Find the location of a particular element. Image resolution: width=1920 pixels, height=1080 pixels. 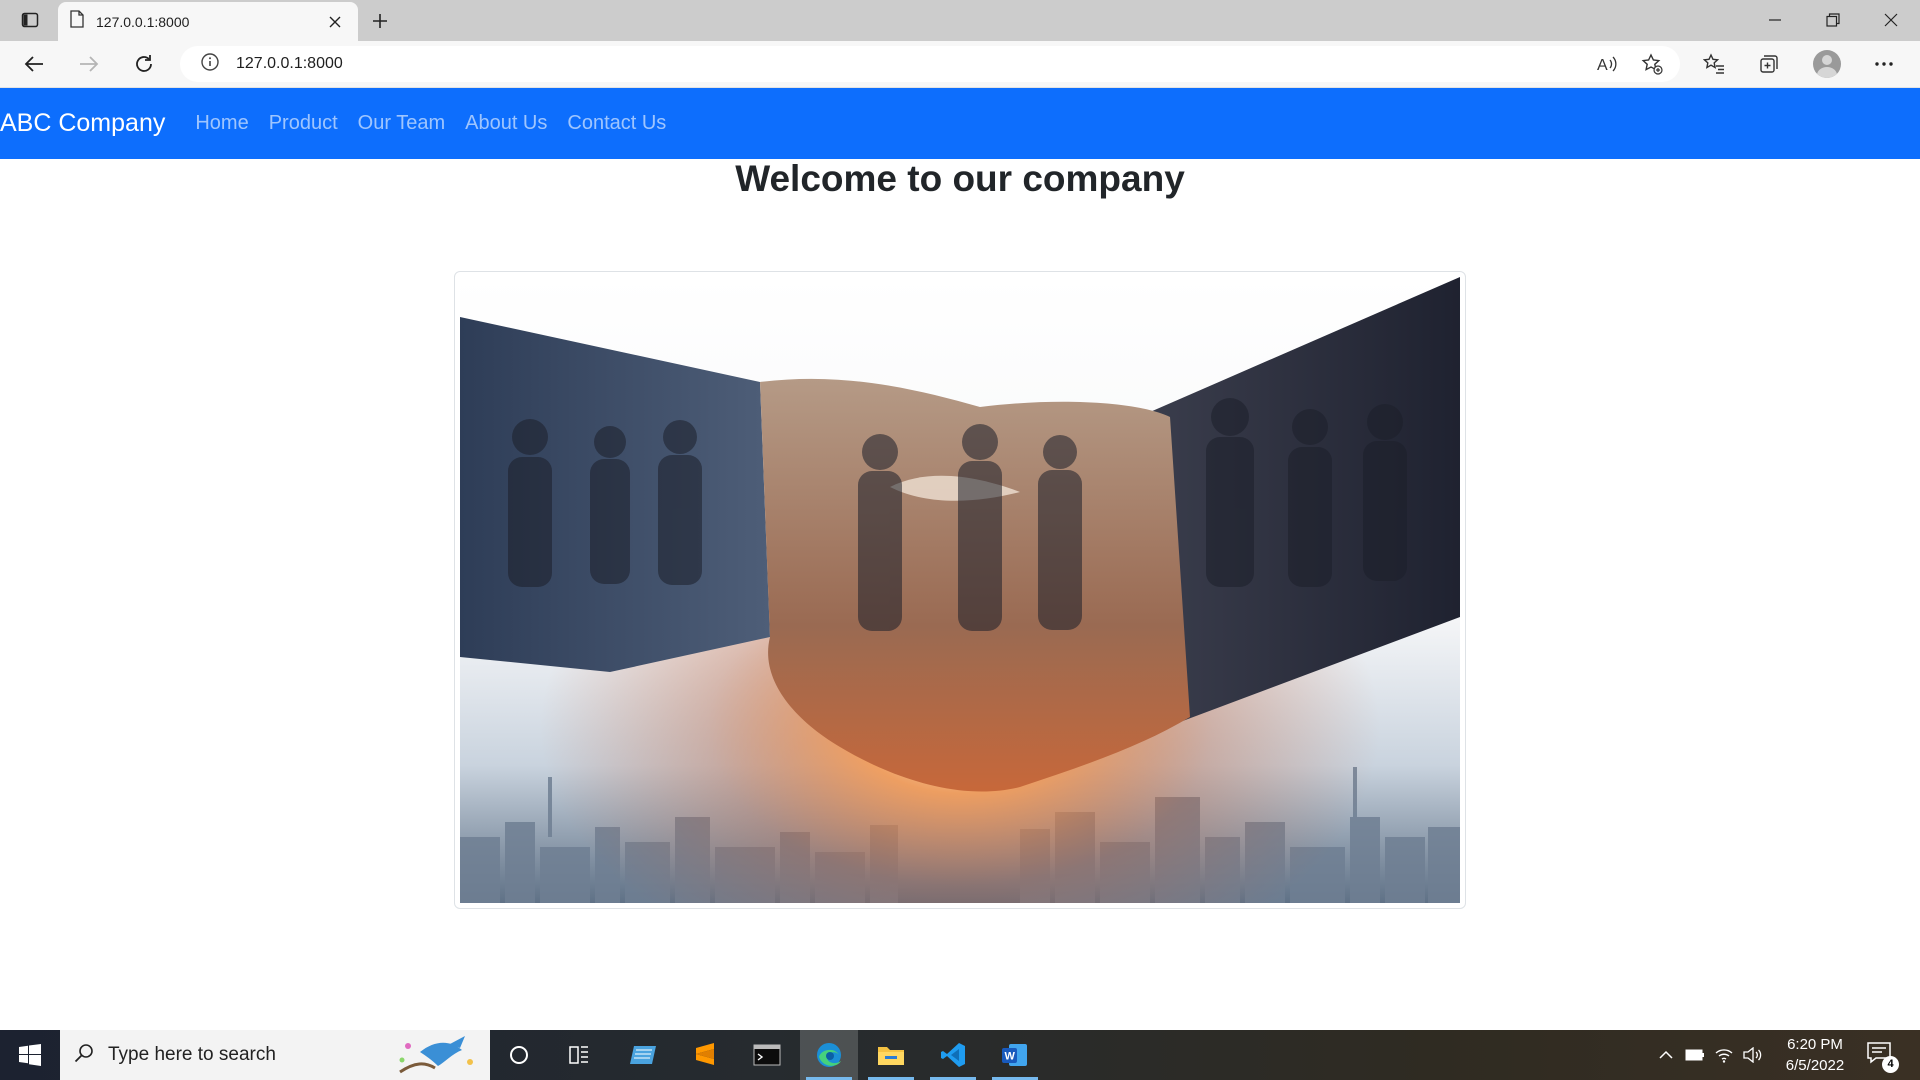

browser-tab-bar: 127.0.0.1:8000 is located at coordinates (960, 20).